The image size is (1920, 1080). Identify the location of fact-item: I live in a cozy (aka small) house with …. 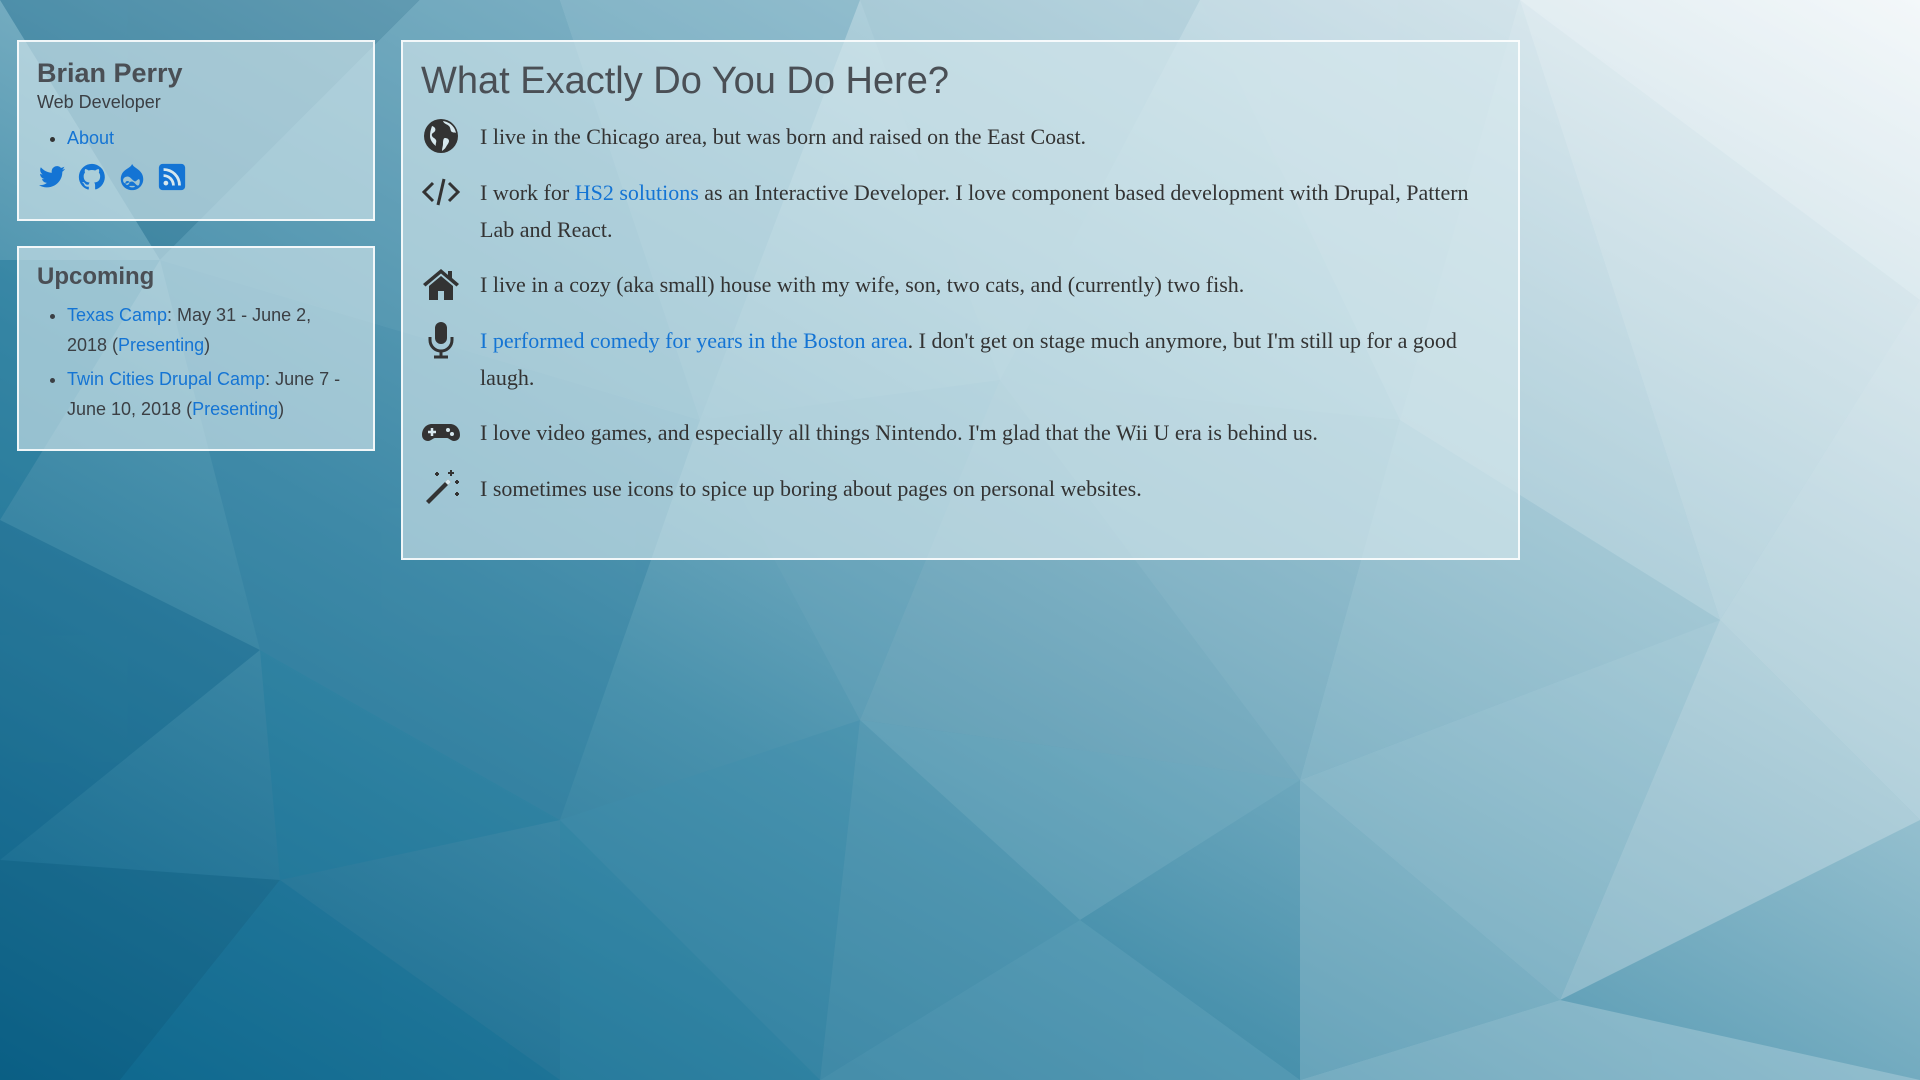
(960, 285).